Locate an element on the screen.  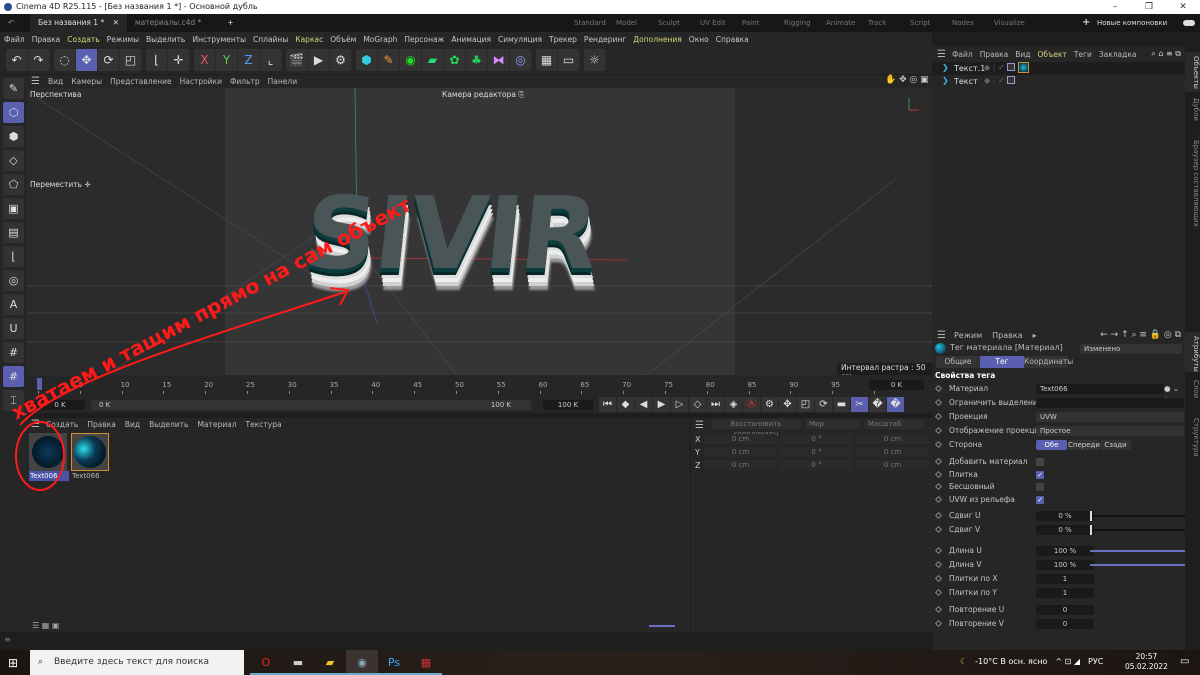
object-row: ❯ Текст.1 ◆⋮✓ is located at coordinates (1058, 68).